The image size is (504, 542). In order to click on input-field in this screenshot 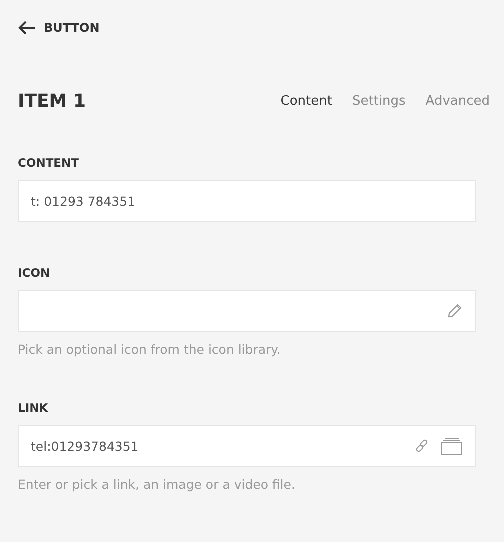, I will do `click(247, 311)`.